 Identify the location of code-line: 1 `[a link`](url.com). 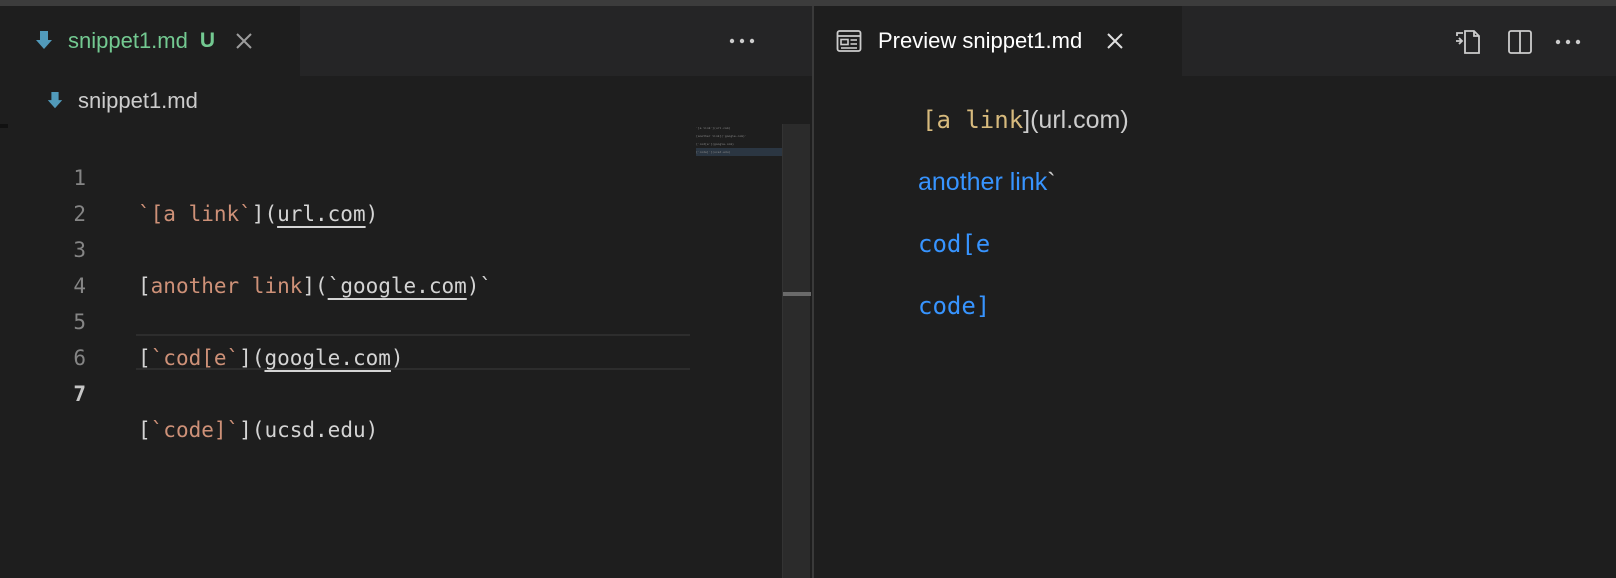
(345, 175).